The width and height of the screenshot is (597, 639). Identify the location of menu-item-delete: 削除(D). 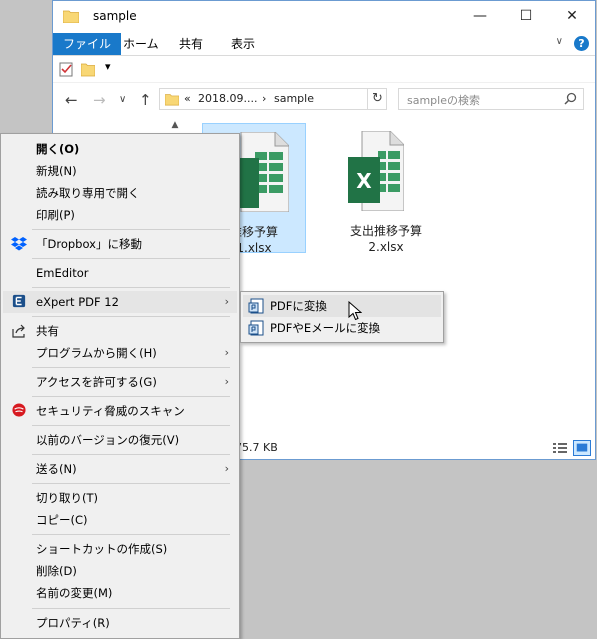
(120, 571).